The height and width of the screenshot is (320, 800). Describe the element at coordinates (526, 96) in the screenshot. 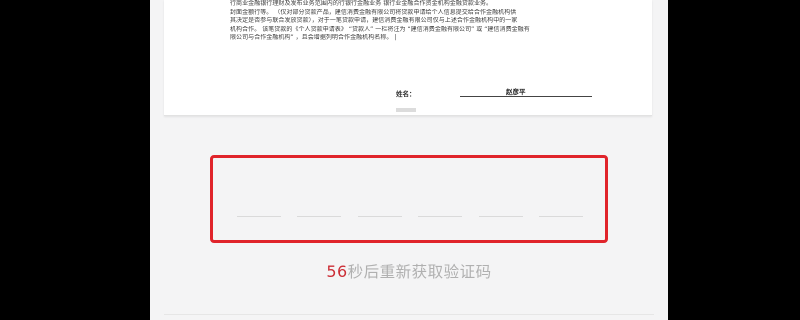

I see `signature-line` at that location.